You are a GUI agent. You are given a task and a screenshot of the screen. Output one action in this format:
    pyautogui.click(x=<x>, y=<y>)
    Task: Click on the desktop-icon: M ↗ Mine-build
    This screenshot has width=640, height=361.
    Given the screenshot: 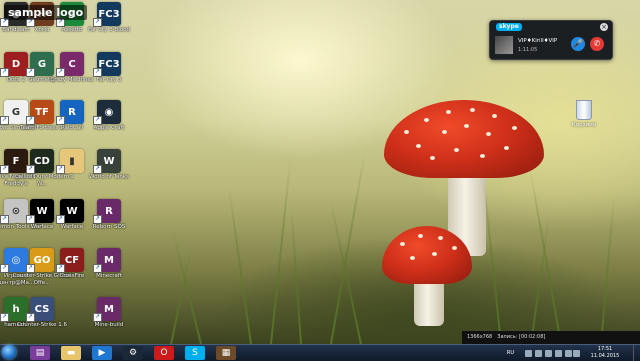 What is the action you would take?
    pyautogui.click(x=109, y=320)
    